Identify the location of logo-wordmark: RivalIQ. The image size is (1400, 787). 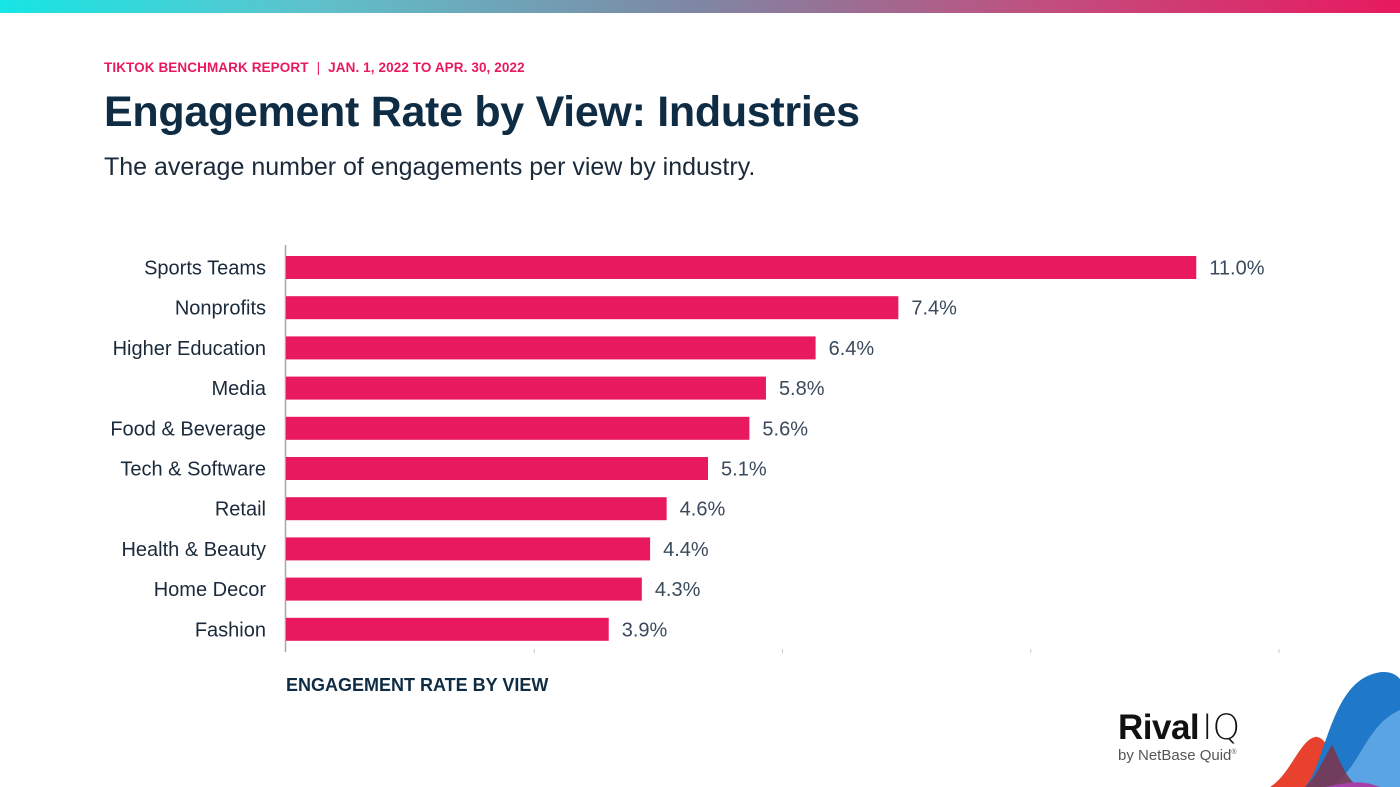
(1179, 728).